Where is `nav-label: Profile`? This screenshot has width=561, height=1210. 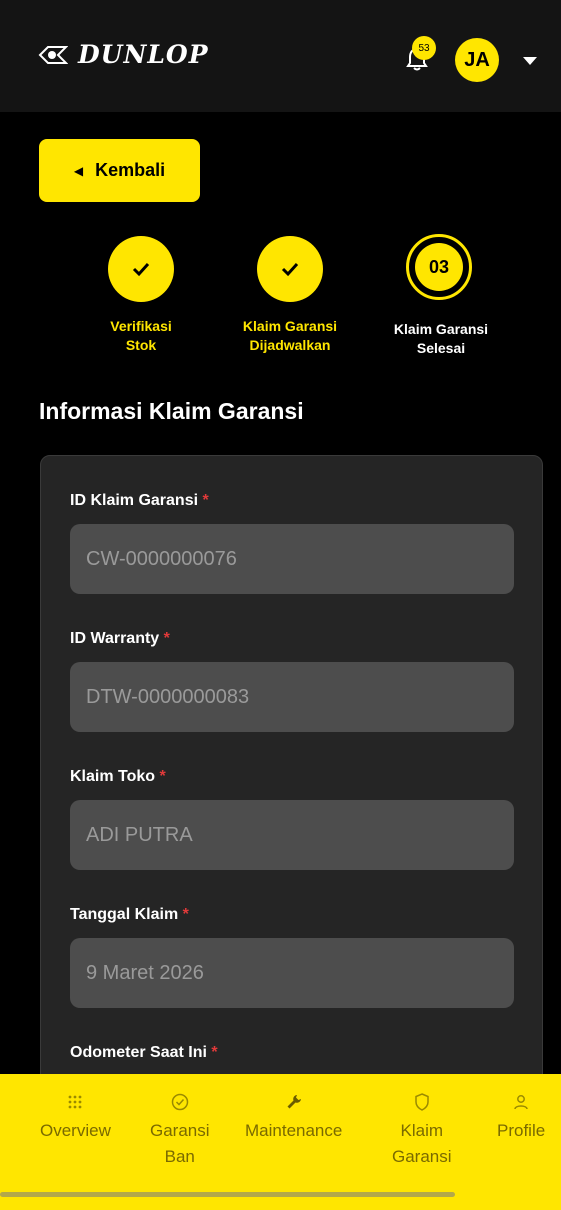 nav-label: Profile is located at coordinates (521, 1130).